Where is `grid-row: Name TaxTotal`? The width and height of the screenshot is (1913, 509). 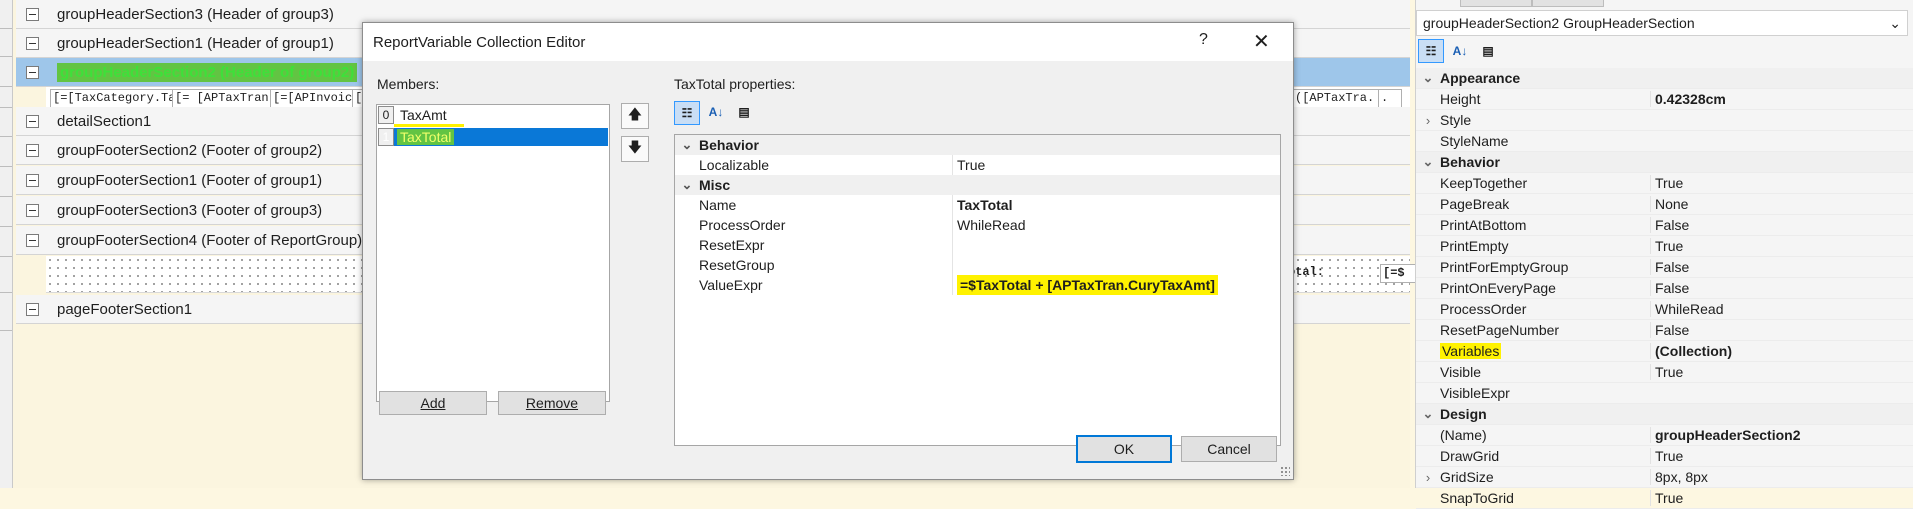
grid-row: Name TaxTotal is located at coordinates (977, 205).